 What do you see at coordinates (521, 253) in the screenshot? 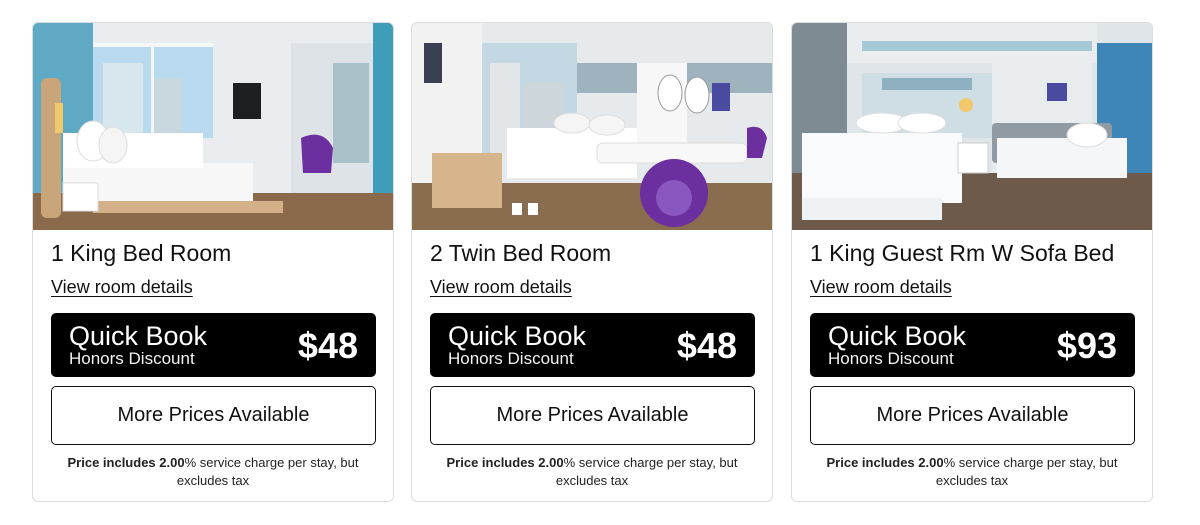
I see `room-title: 2 Twin Bed Room` at bounding box center [521, 253].